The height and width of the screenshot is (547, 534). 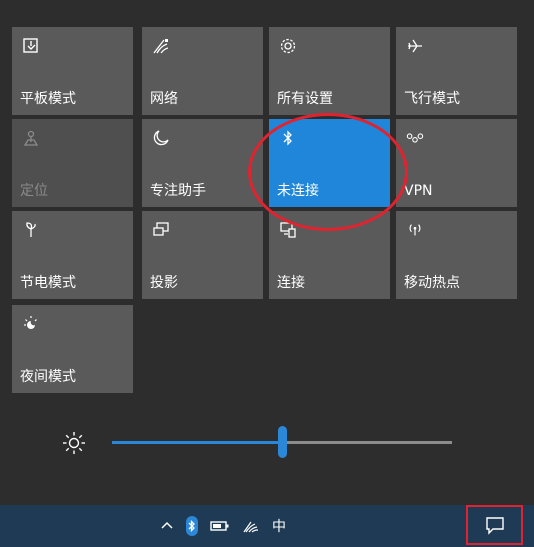 What do you see at coordinates (72, 163) in the screenshot?
I see `tile-location: 定位` at bounding box center [72, 163].